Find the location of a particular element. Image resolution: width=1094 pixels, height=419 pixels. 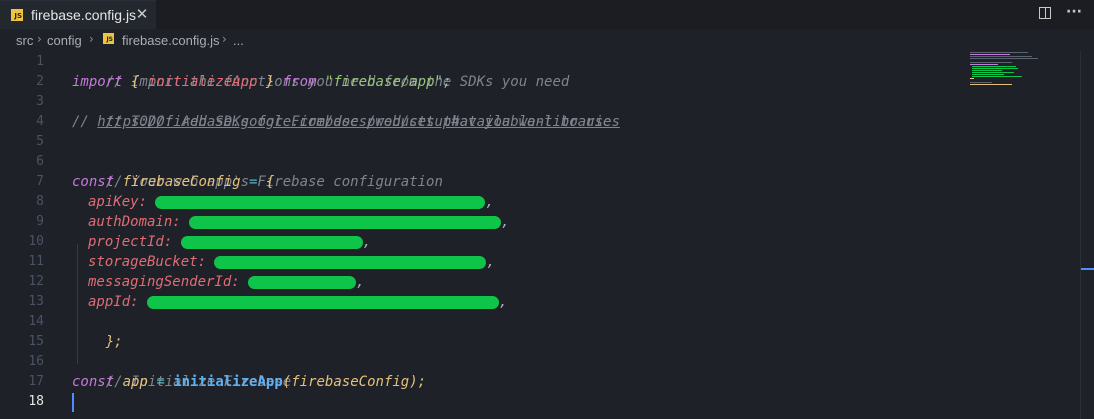

code-line-14: }; is located at coordinates (97, 331).